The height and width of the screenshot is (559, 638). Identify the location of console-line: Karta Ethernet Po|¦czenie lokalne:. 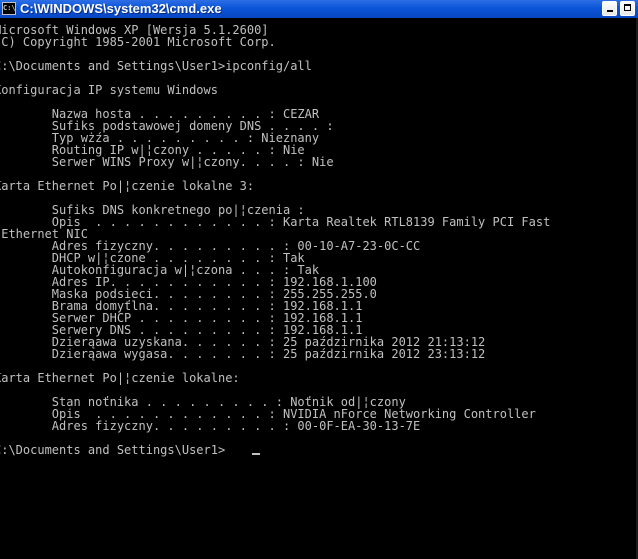
(120, 378).